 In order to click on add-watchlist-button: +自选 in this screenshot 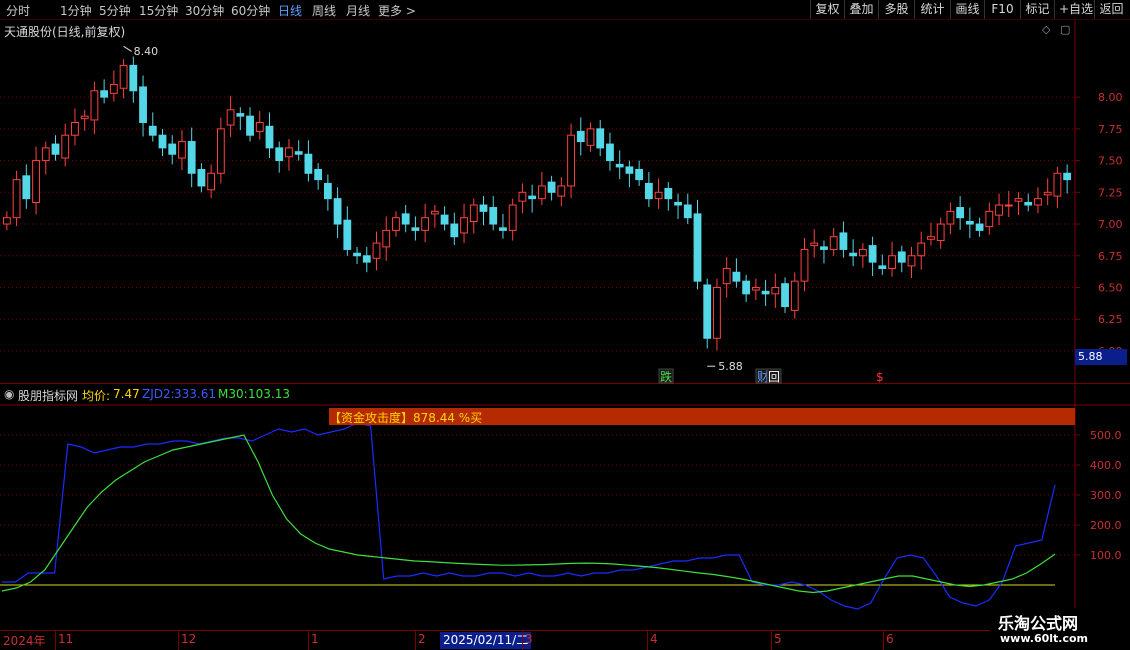, I will do `click(1074, 9)`.